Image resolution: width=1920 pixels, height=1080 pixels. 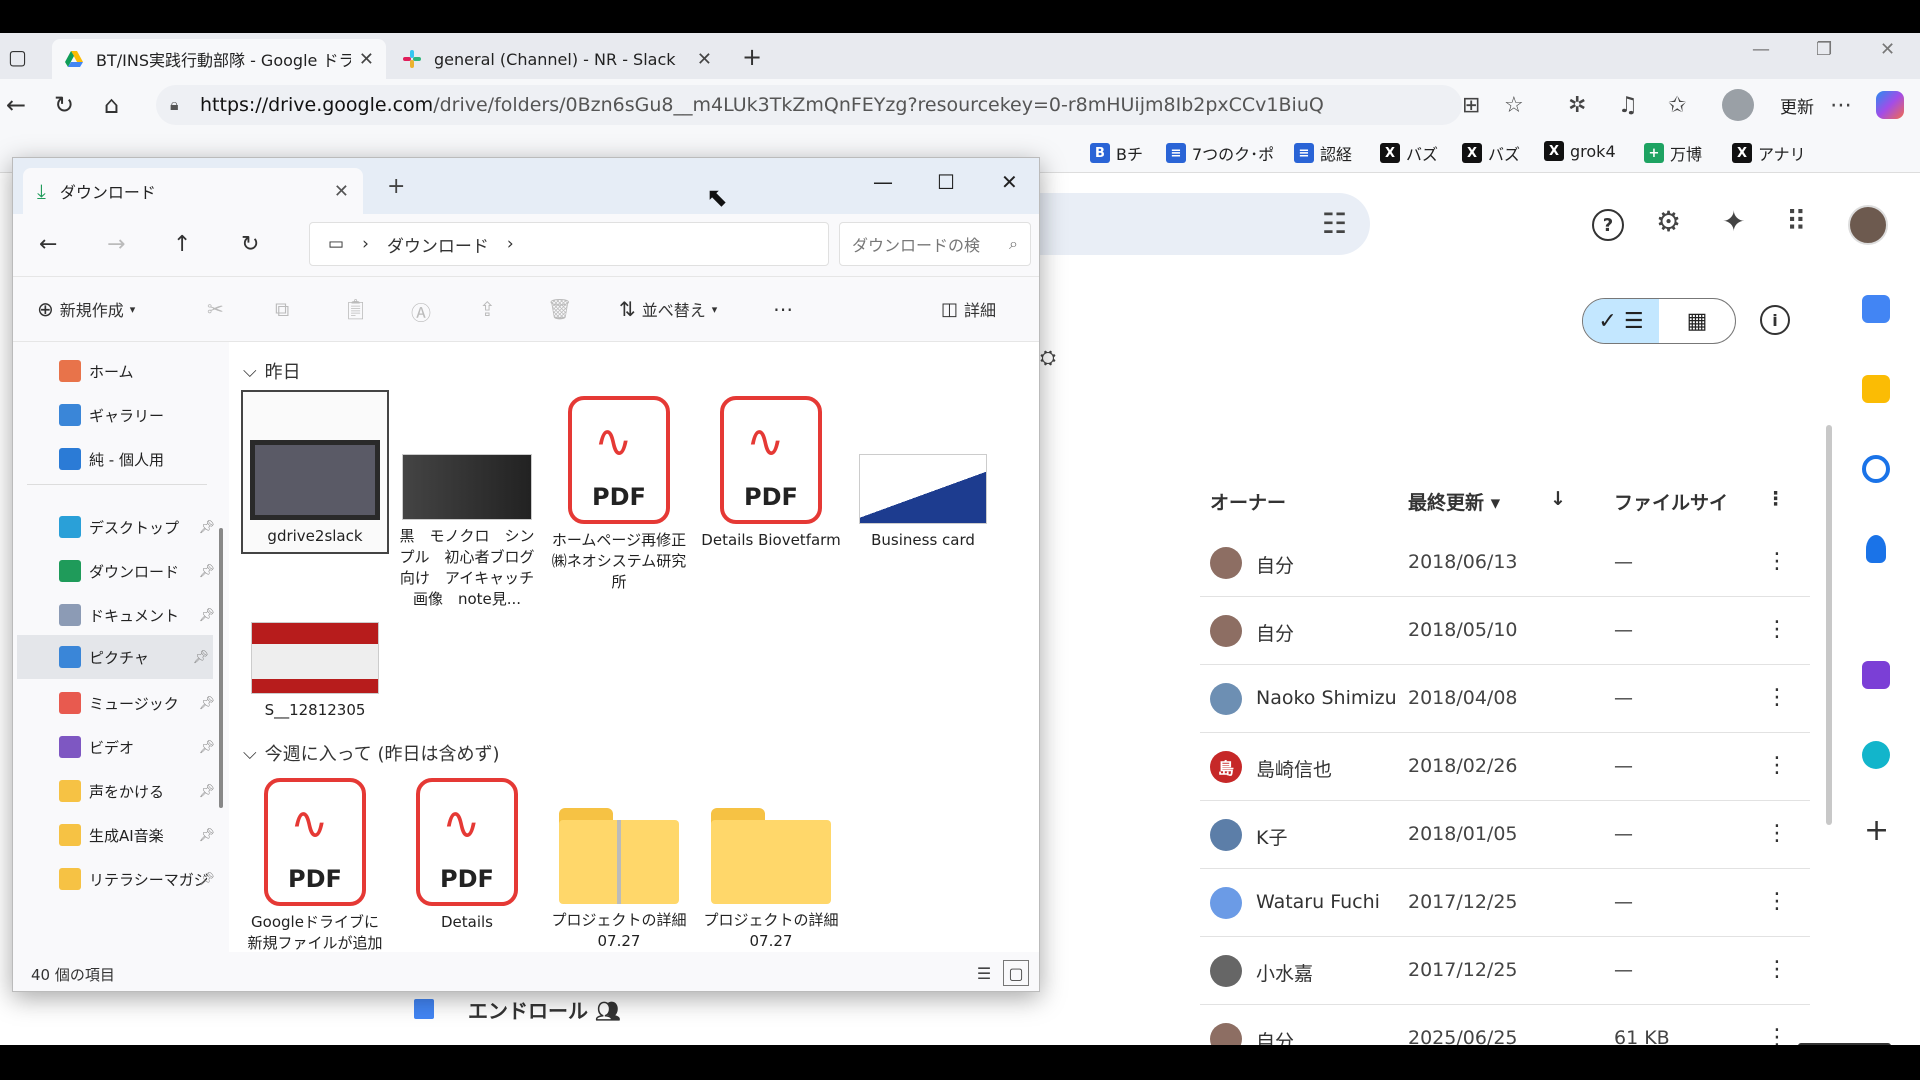 I want to click on table-row: K子 2018/01/05 — ⋮, so click(x=1505, y=835).